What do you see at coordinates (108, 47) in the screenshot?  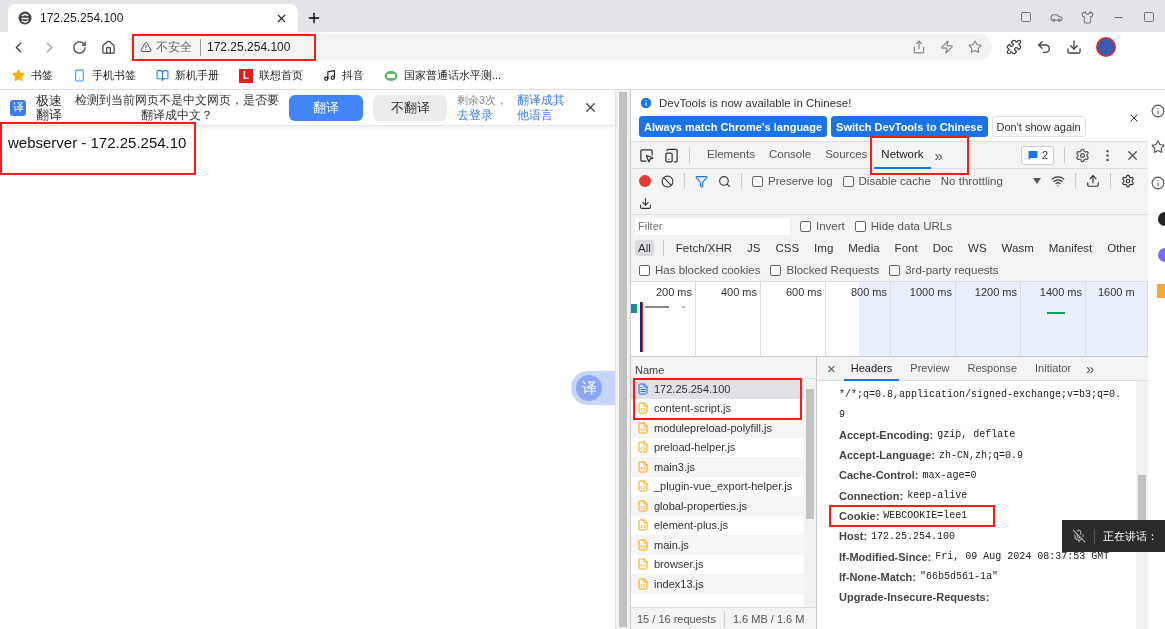 I see `home-icon` at bounding box center [108, 47].